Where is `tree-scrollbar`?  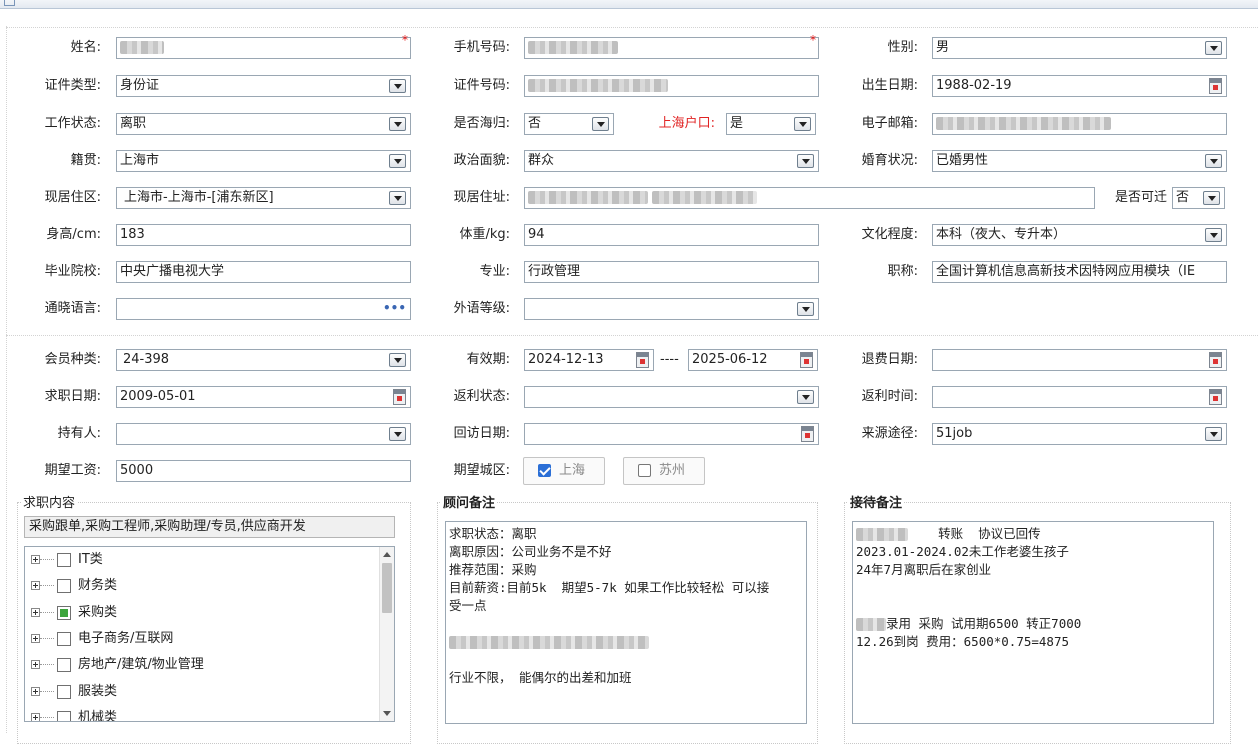
tree-scrollbar is located at coordinates (386, 634).